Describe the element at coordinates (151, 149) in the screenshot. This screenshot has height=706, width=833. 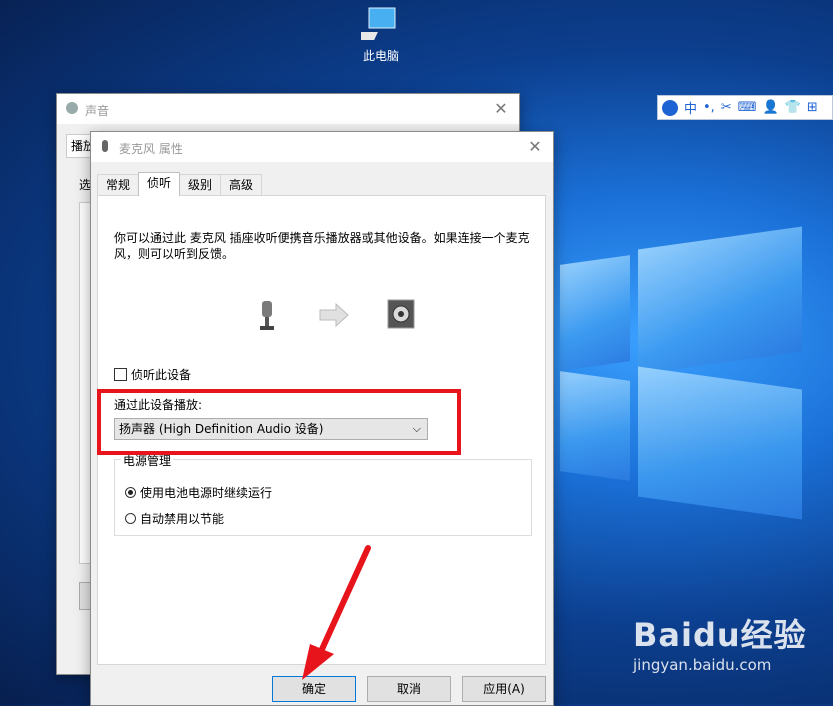
I see `dialog-title: 麦克风 属性` at that location.